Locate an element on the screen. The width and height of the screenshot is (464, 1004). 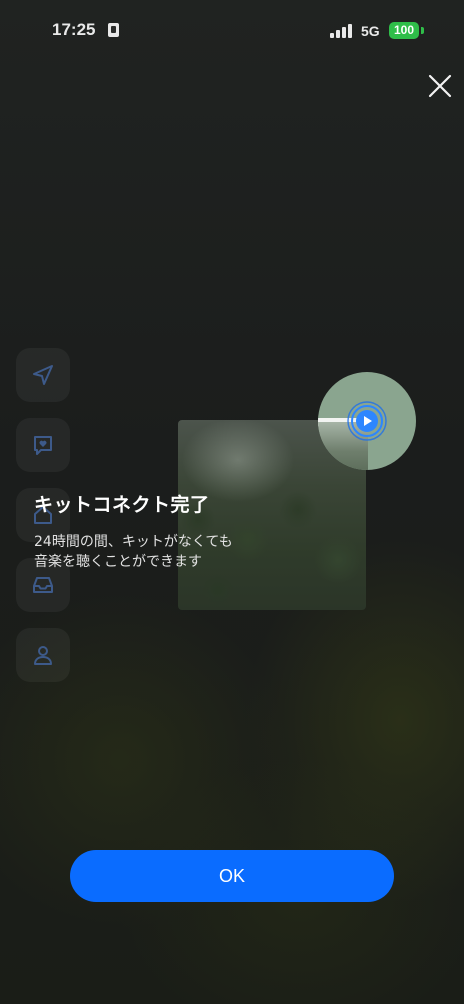
user-icon is located at coordinates (43, 655).